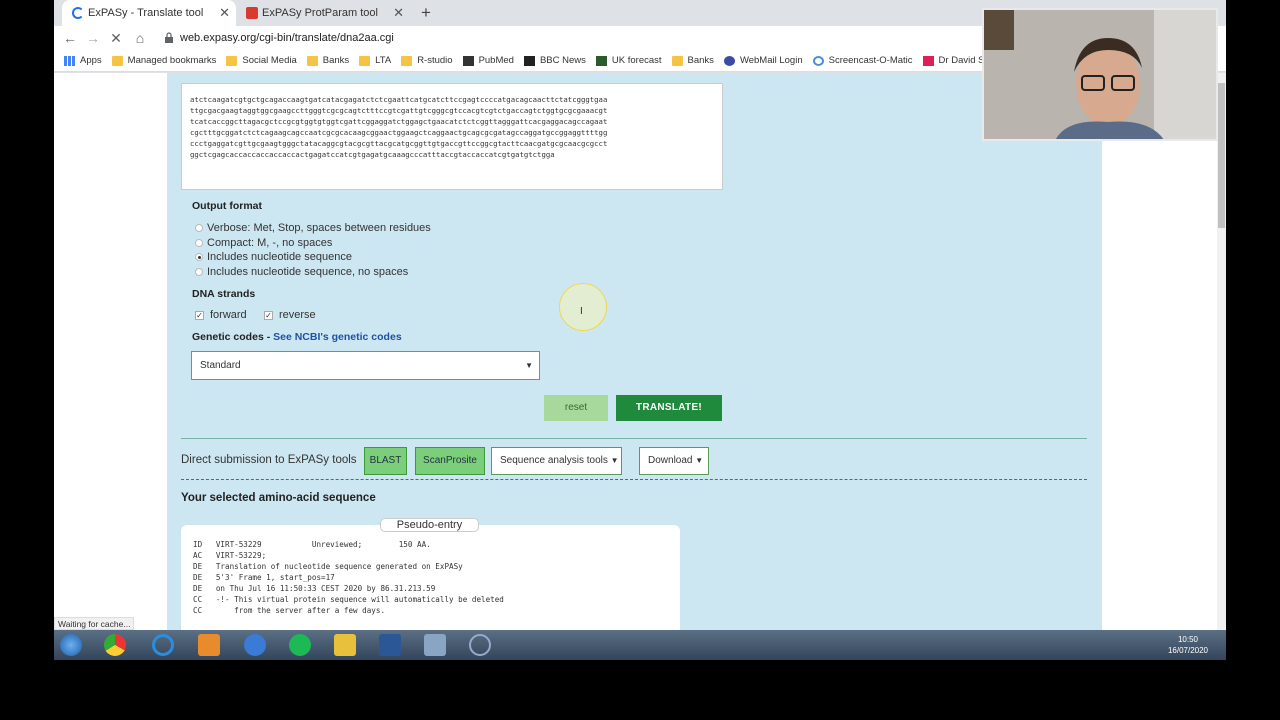  What do you see at coordinates (385, 461) in the screenshot?
I see `blast-button: BLAST` at bounding box center [385, 461].